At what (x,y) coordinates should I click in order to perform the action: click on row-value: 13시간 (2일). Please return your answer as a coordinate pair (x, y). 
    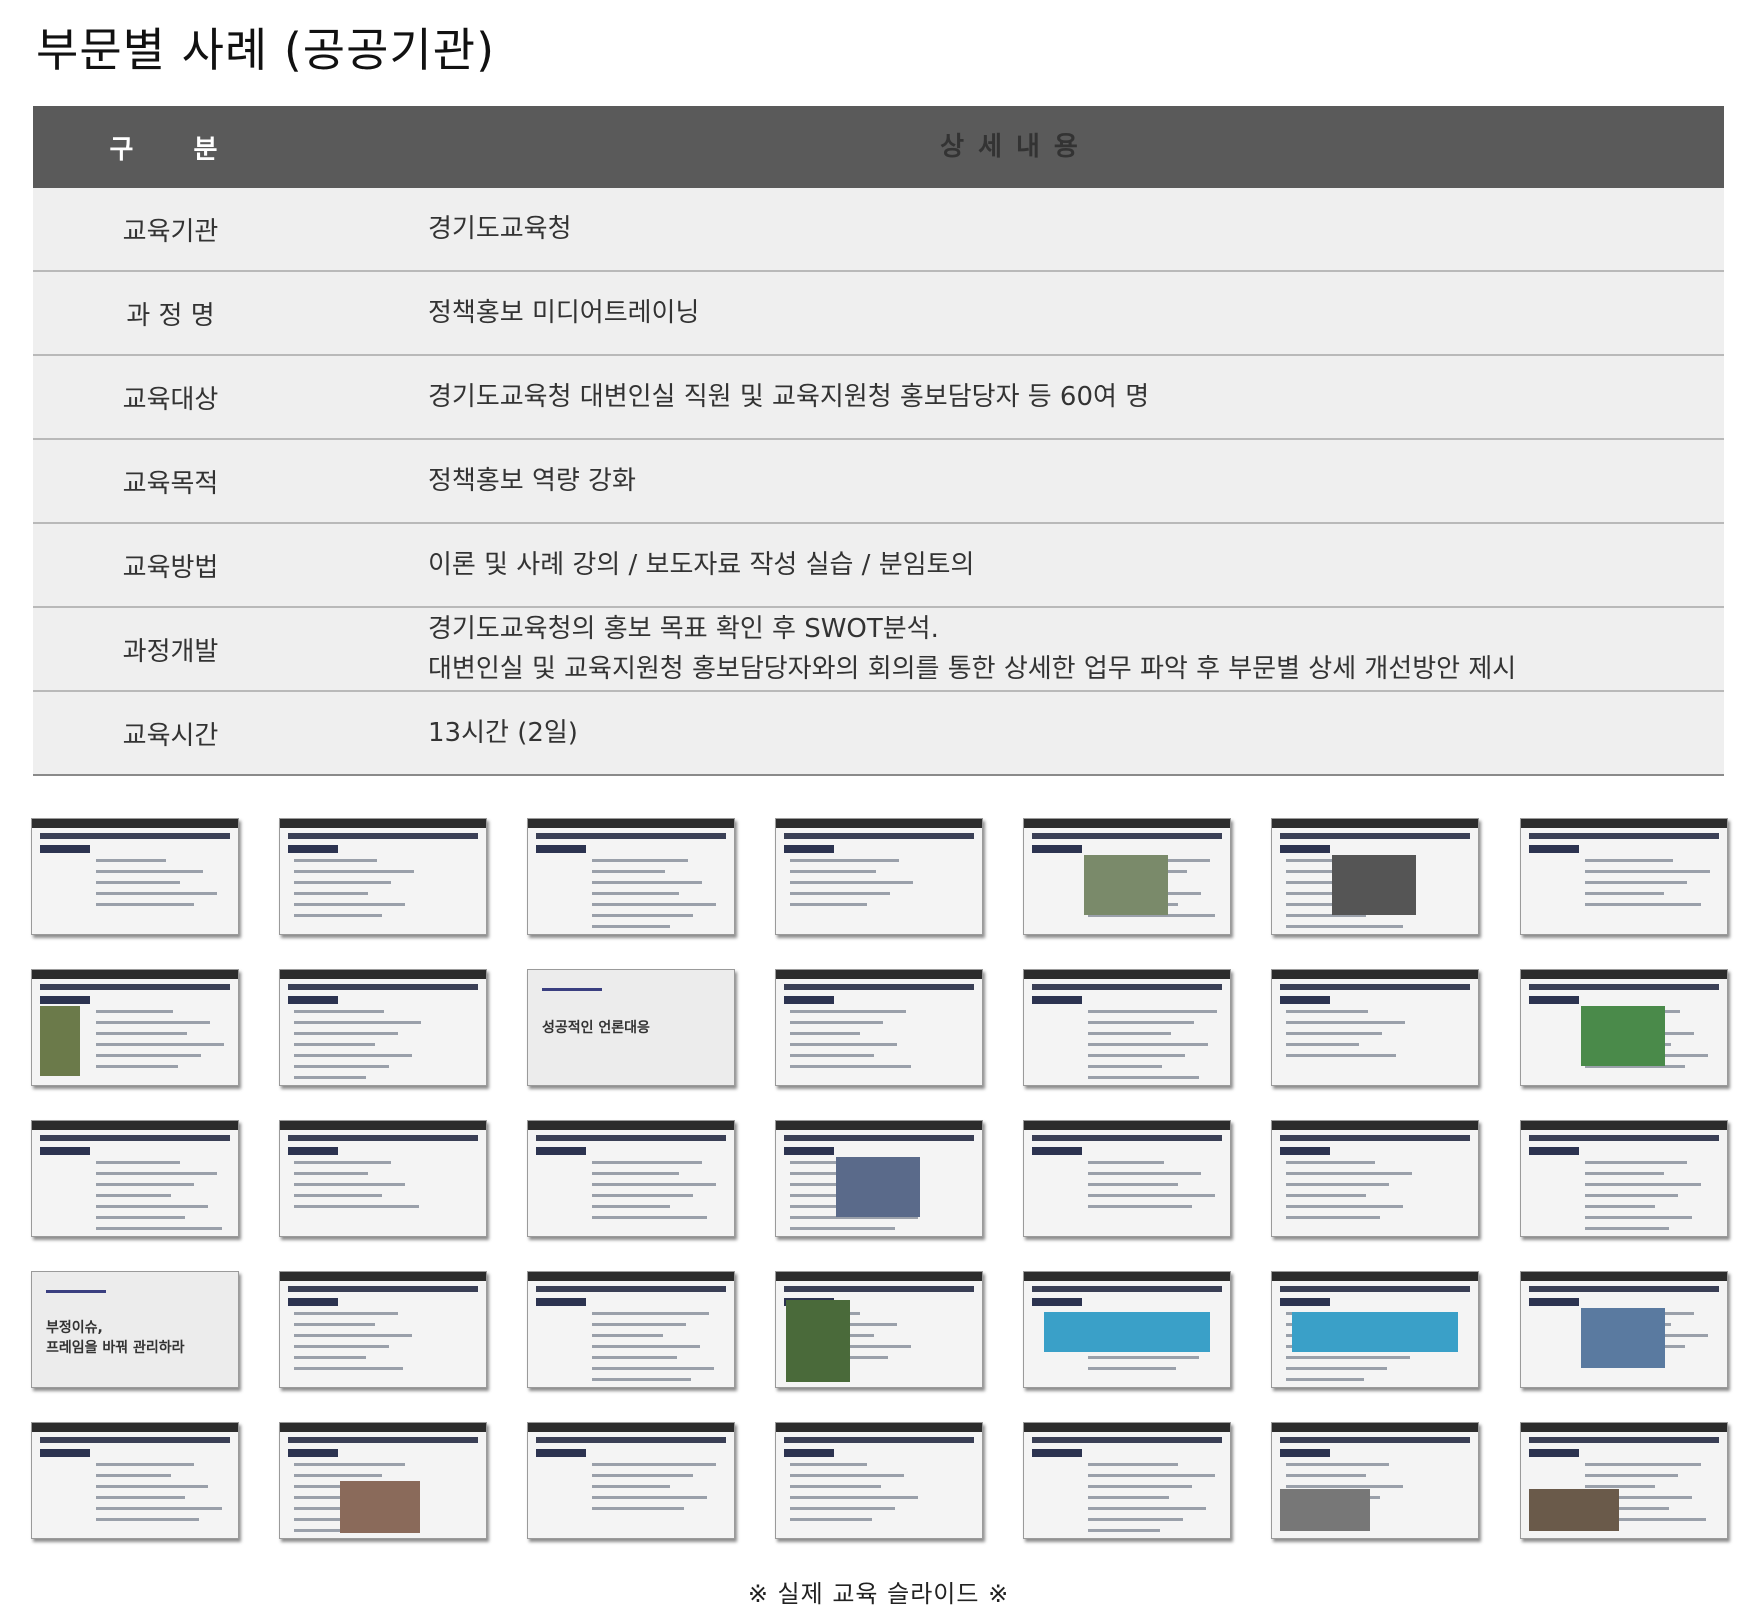
    Looking at the image, I should click on (1016, 733).